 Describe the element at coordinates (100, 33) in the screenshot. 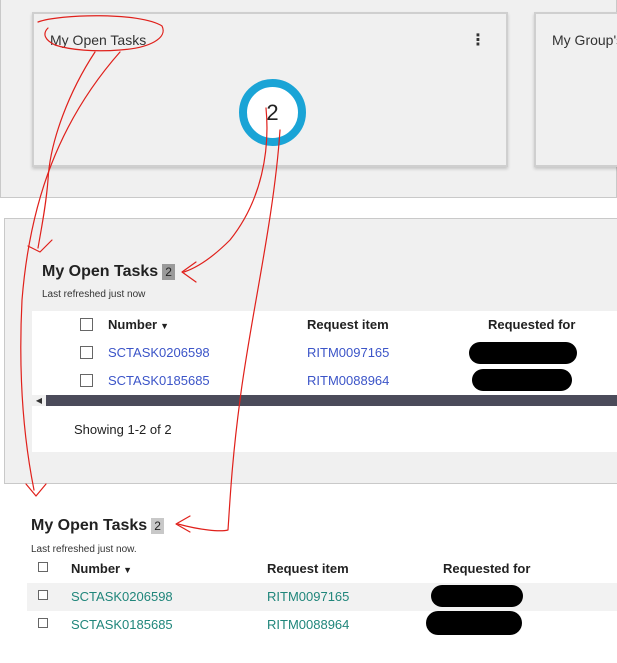

I see `annotation-loop` at that location.